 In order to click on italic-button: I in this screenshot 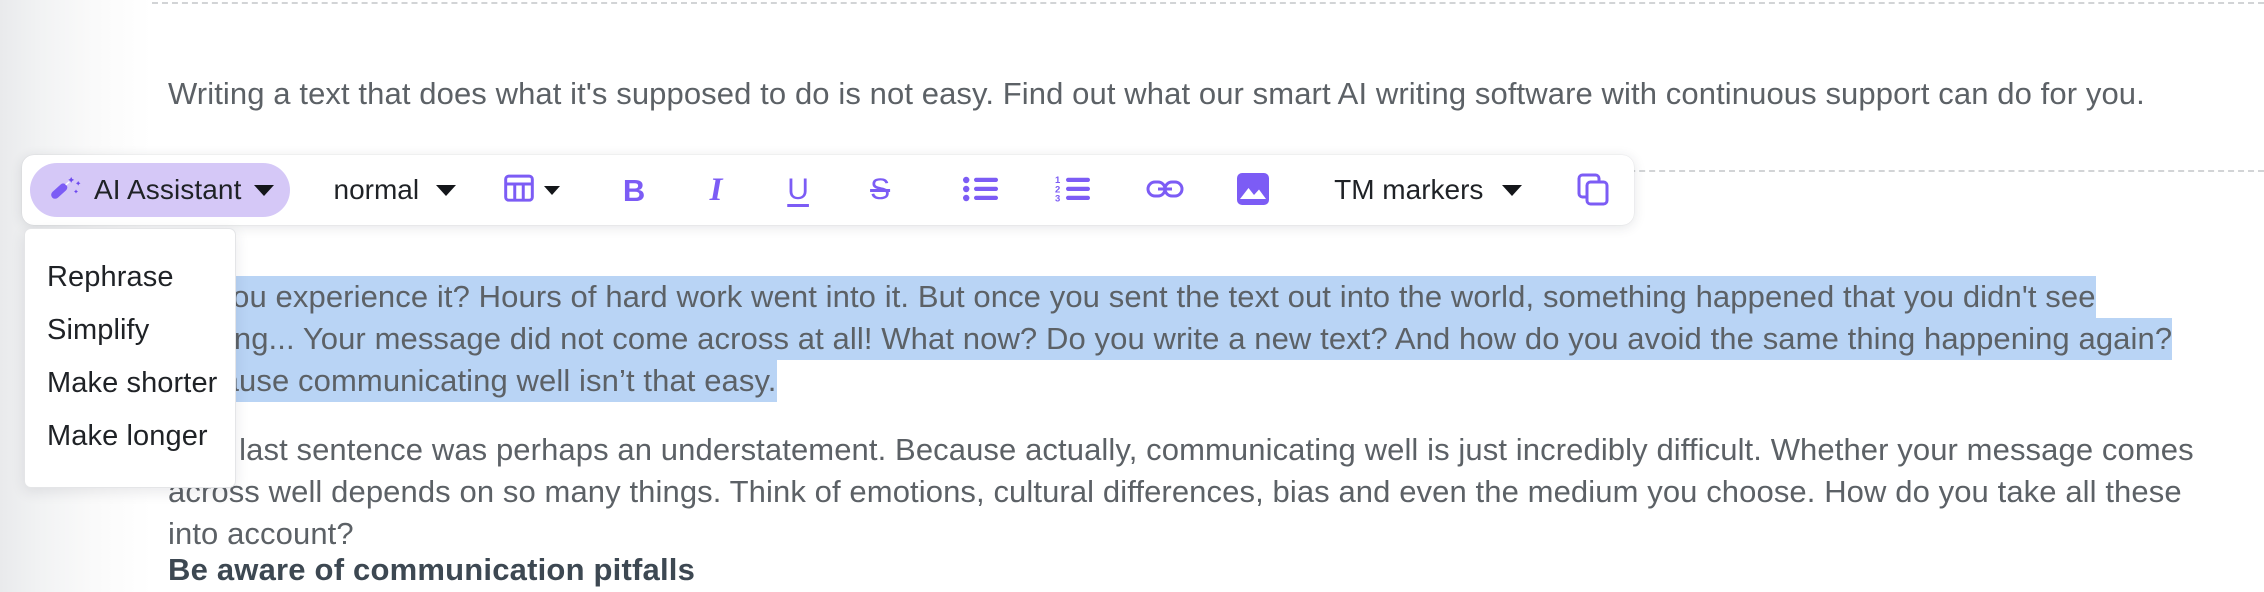, I will do `click(716, 190)`.